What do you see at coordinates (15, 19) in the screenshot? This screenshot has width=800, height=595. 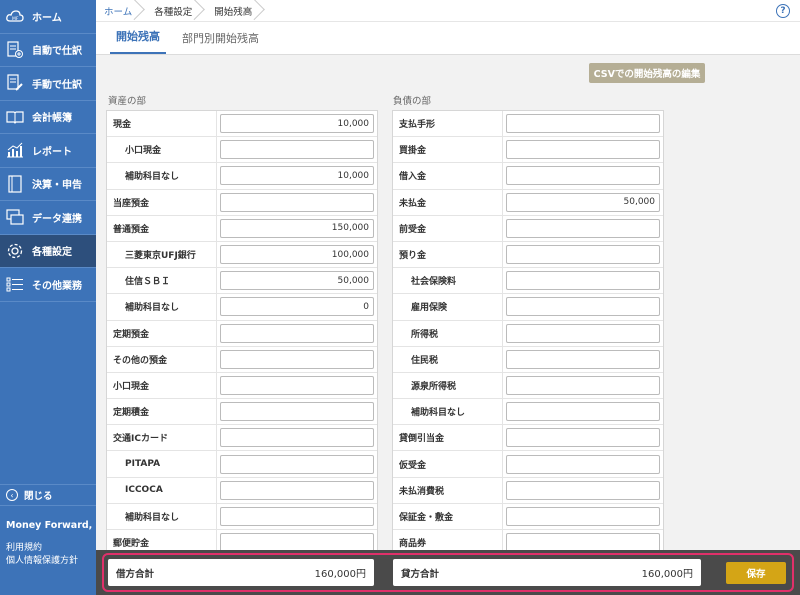 I see `svg-text: MF` at bounding box center [15, 19].